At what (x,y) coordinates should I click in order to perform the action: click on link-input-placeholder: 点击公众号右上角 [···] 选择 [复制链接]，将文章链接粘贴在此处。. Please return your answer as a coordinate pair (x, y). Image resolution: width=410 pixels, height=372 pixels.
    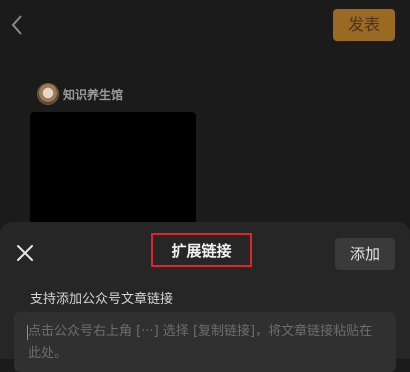
    Looking at the image, I should click on (200, 342).